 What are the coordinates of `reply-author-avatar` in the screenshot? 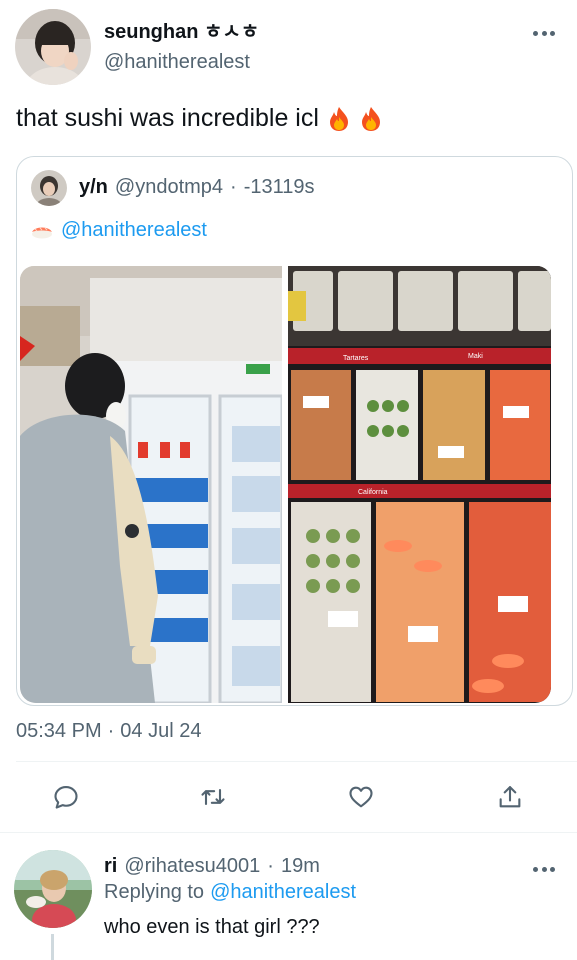 It's located at (53, 889).